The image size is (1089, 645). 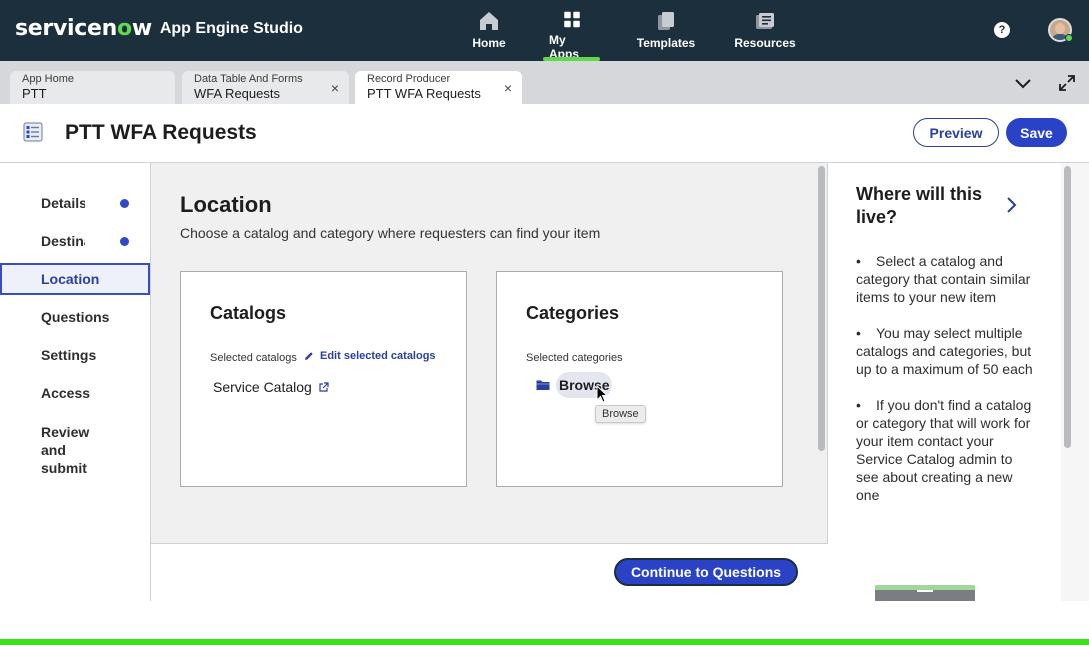 What do you see at coordinates (666, 21) in the screenshot?
I see `templates-icon` at bounding box center [666, 21].